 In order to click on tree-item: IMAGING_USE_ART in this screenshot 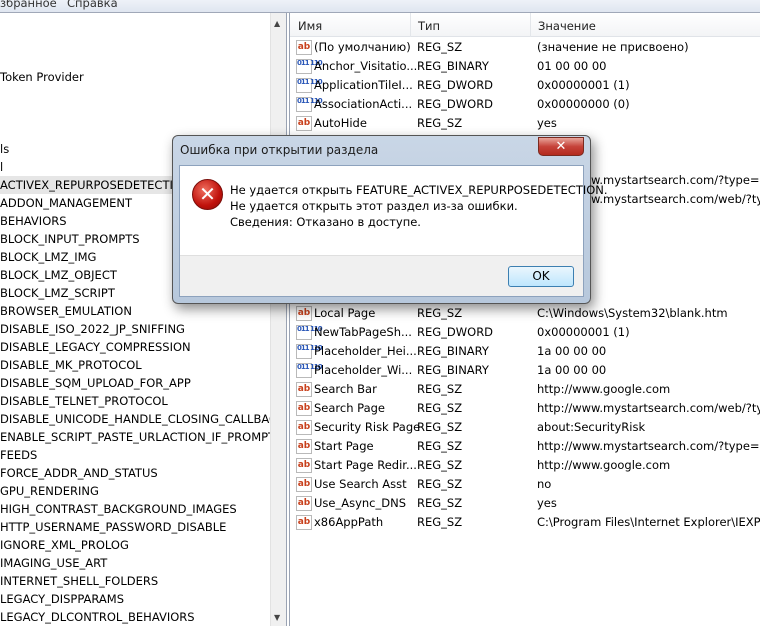, I will do `click(53, 563)`.